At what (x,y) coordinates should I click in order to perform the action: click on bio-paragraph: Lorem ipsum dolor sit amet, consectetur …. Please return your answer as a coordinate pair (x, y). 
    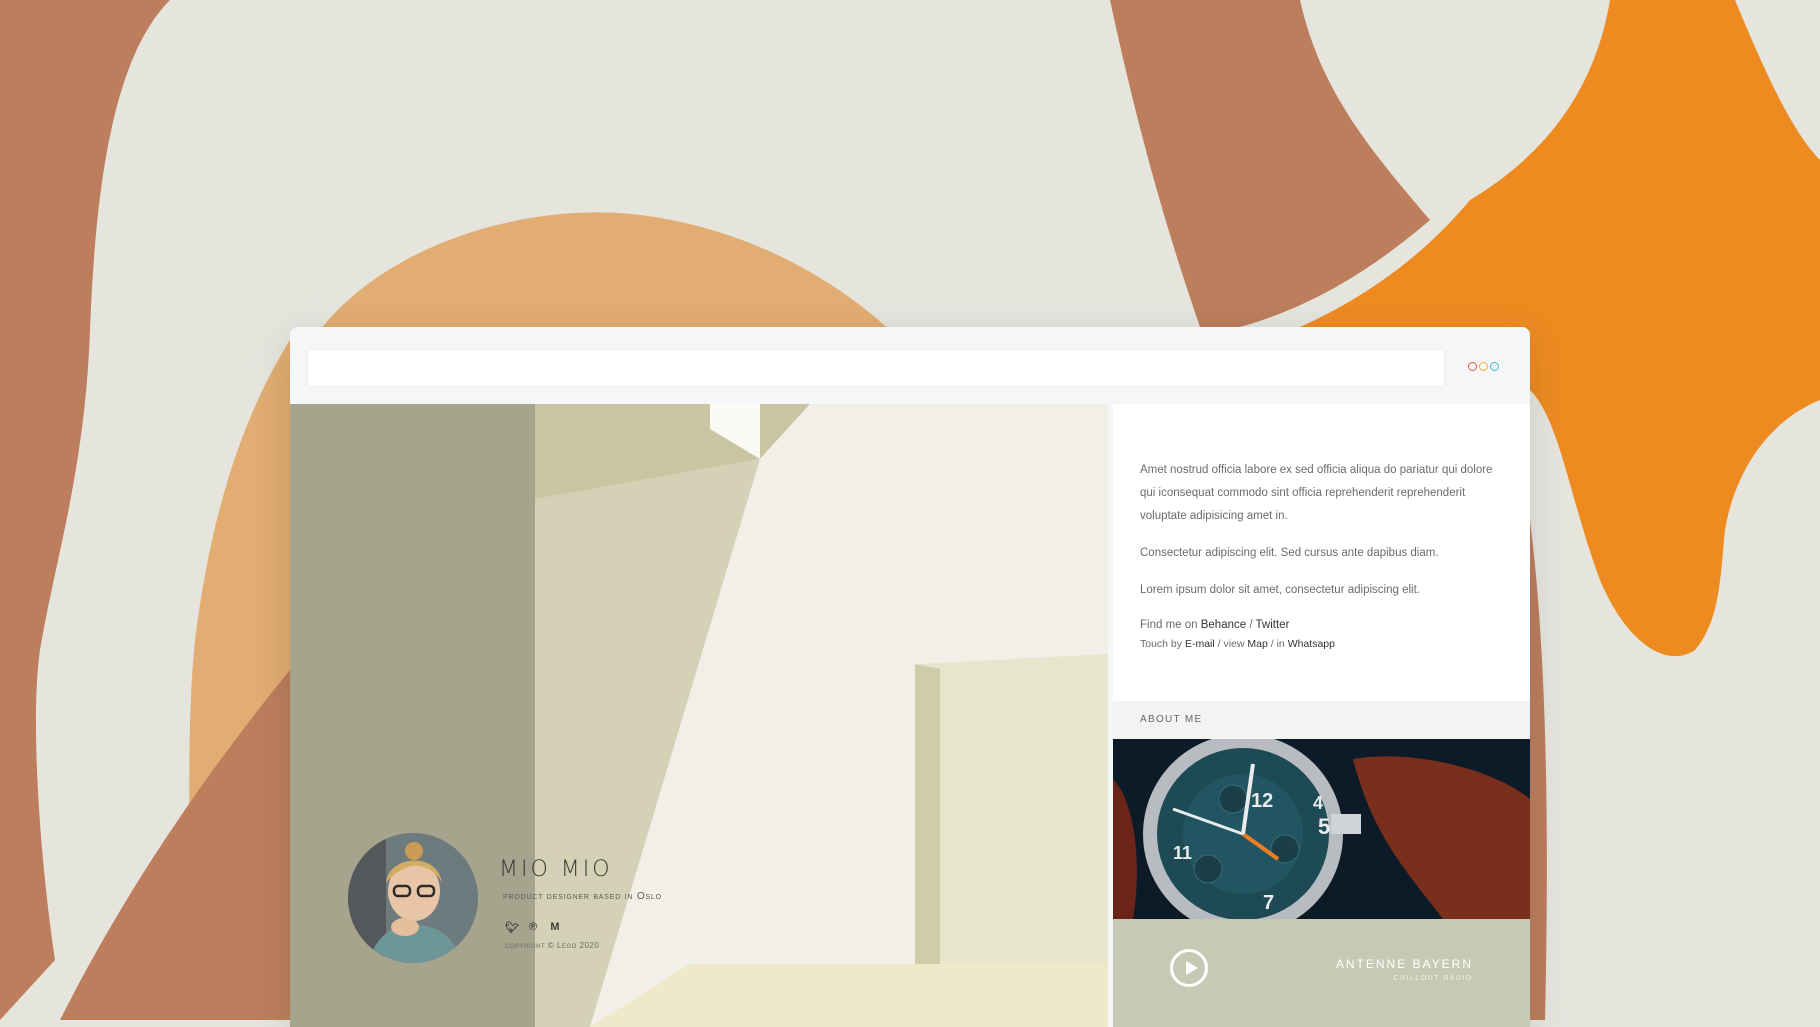
    Looking at the image, I should click on (1280, 590).